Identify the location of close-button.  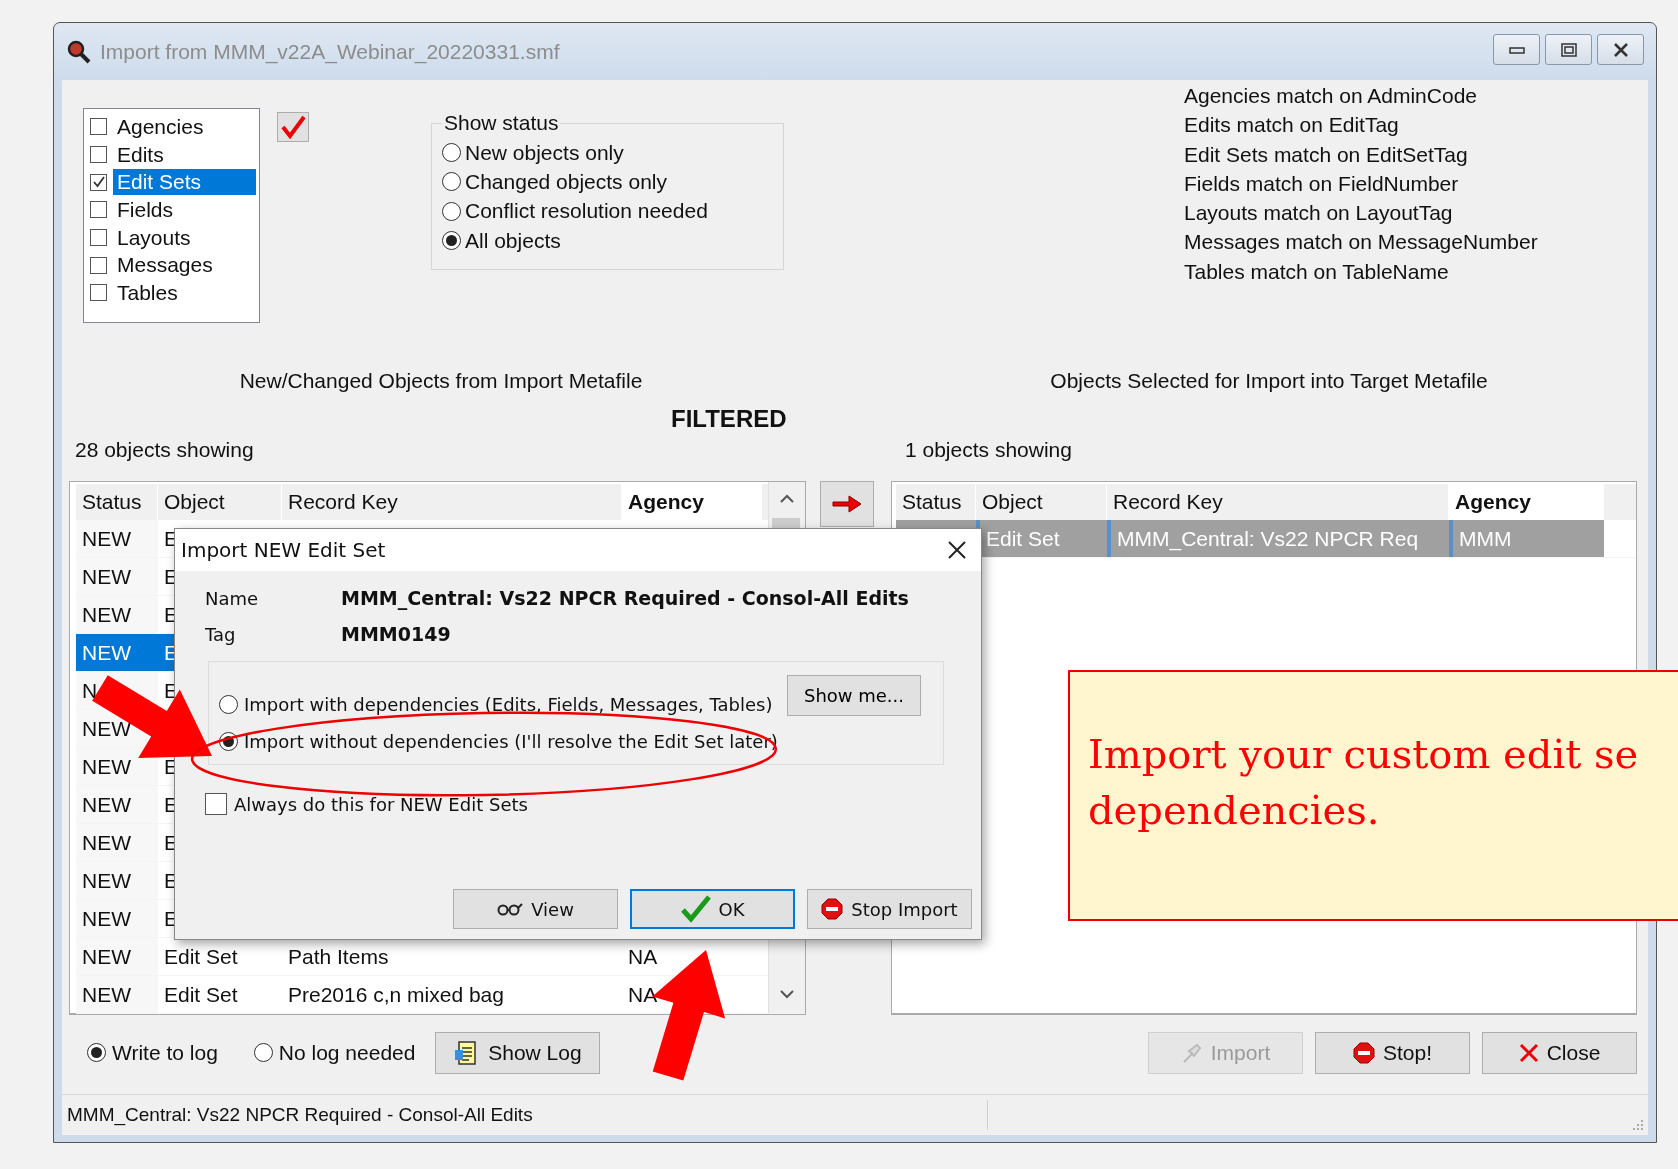
(1620, 49).